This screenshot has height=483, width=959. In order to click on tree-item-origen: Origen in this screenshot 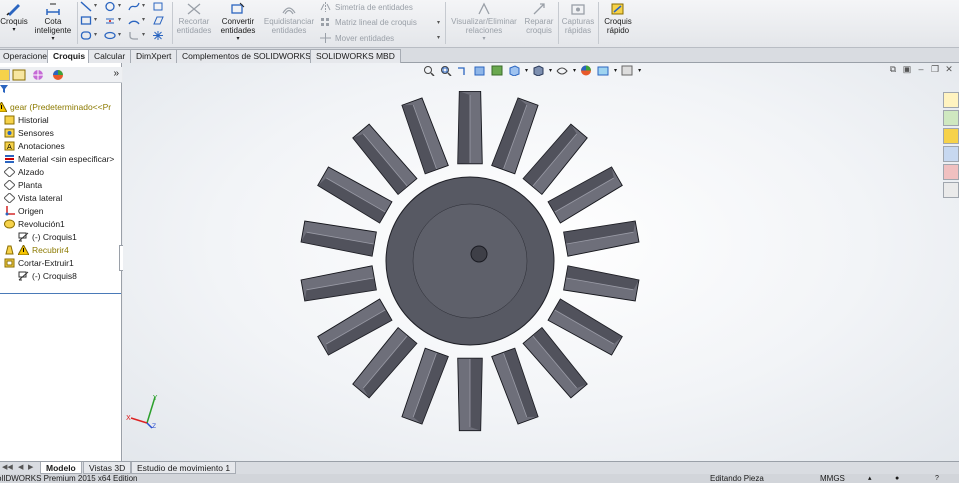, I will do `click(24, 211)`.